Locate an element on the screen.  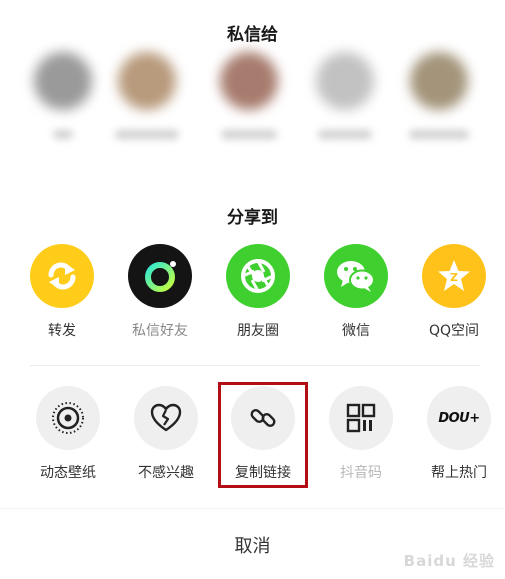
action-douyin-code: 抖音码 is located at coordinates (361, 434).